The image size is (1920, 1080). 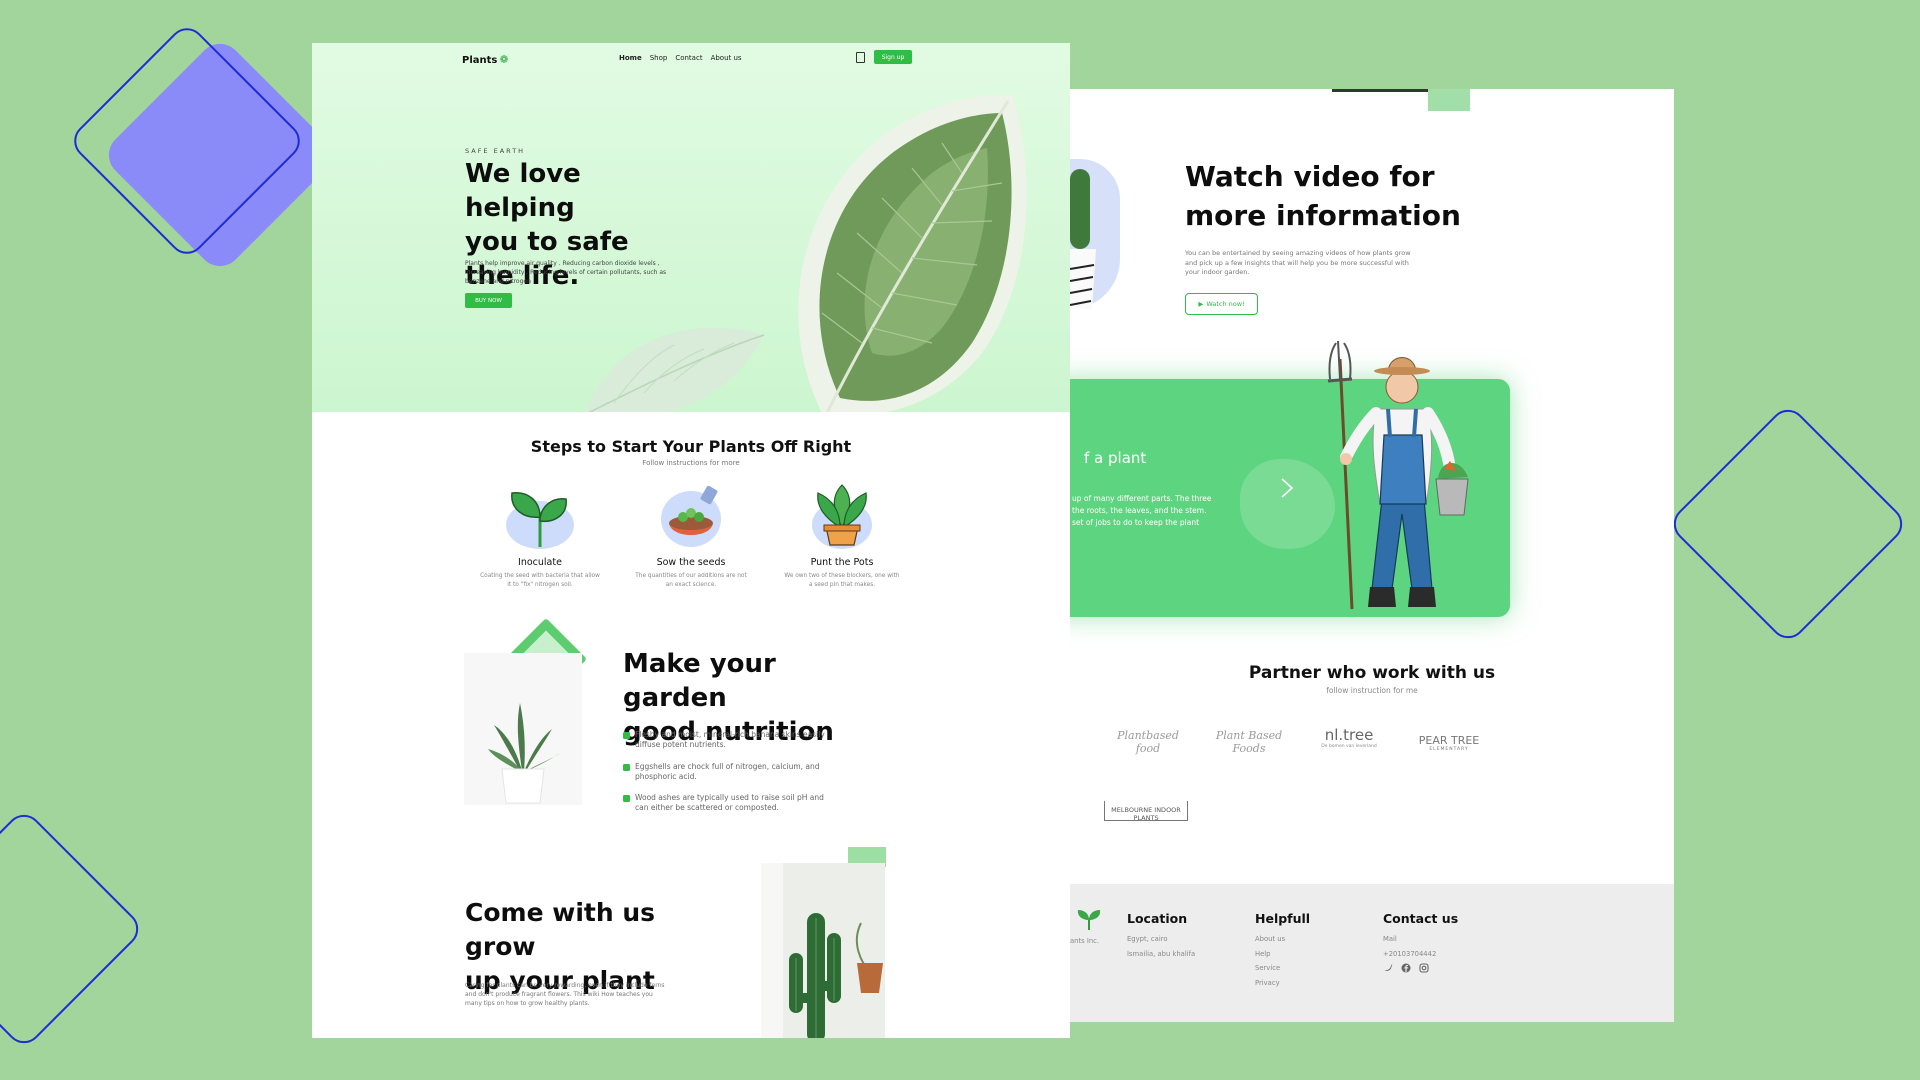 I want to click on watch-now-label: Watch now!, so click(x=1225, y=304).